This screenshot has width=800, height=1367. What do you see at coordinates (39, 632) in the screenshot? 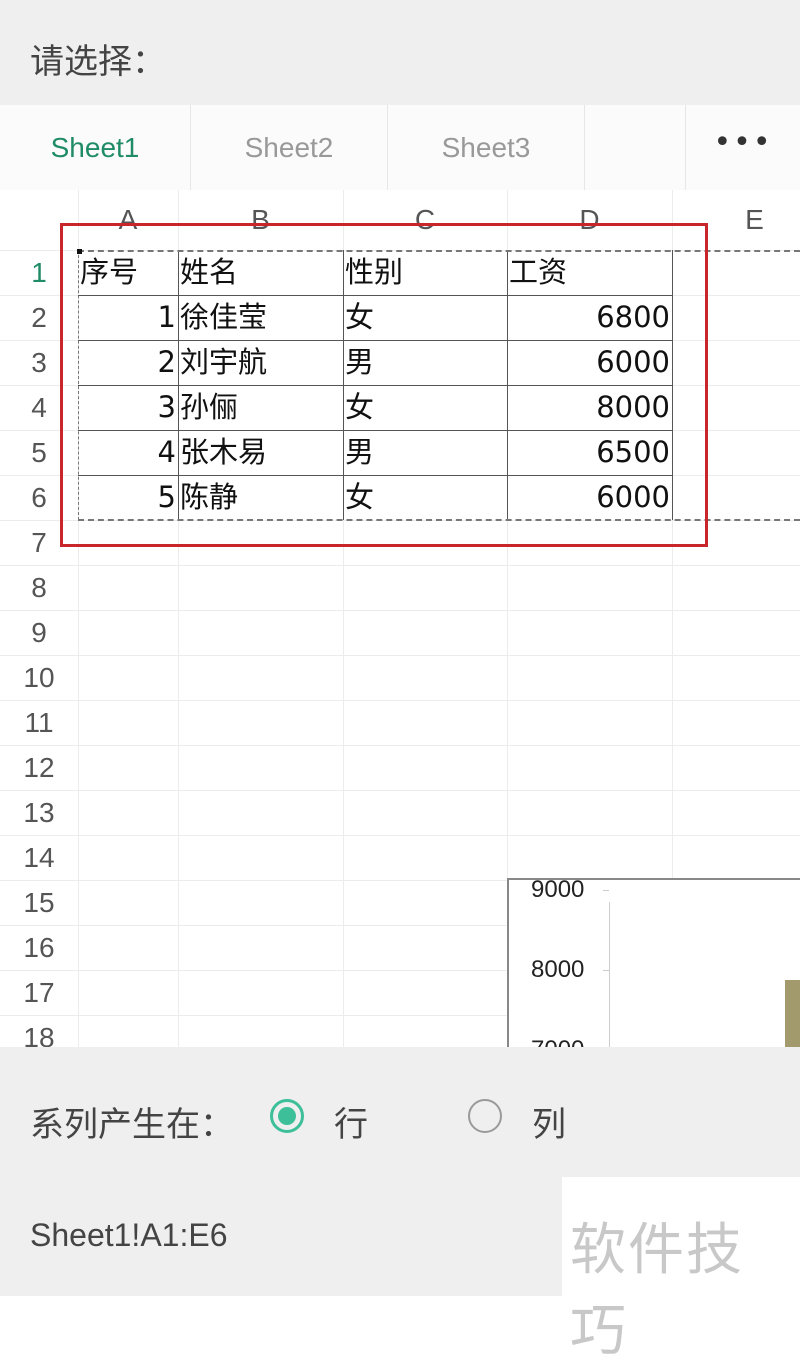
I see `row-header-9: 9` at bounding box center [39, 632].